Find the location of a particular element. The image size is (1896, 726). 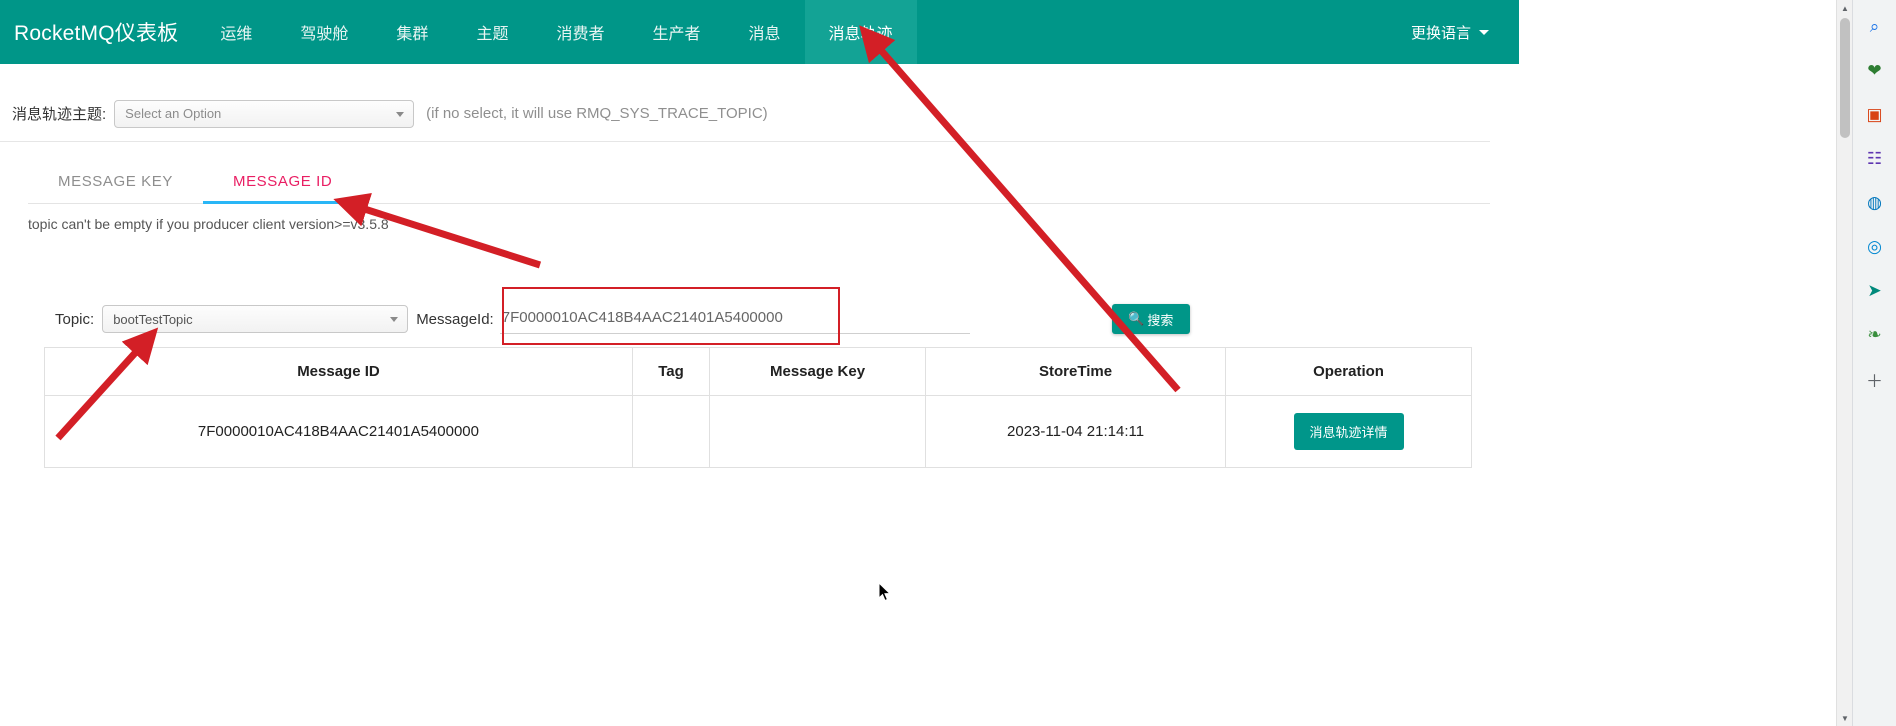

cell-operation: 消息轨迹详情 is located at coordinates (1348, 431).